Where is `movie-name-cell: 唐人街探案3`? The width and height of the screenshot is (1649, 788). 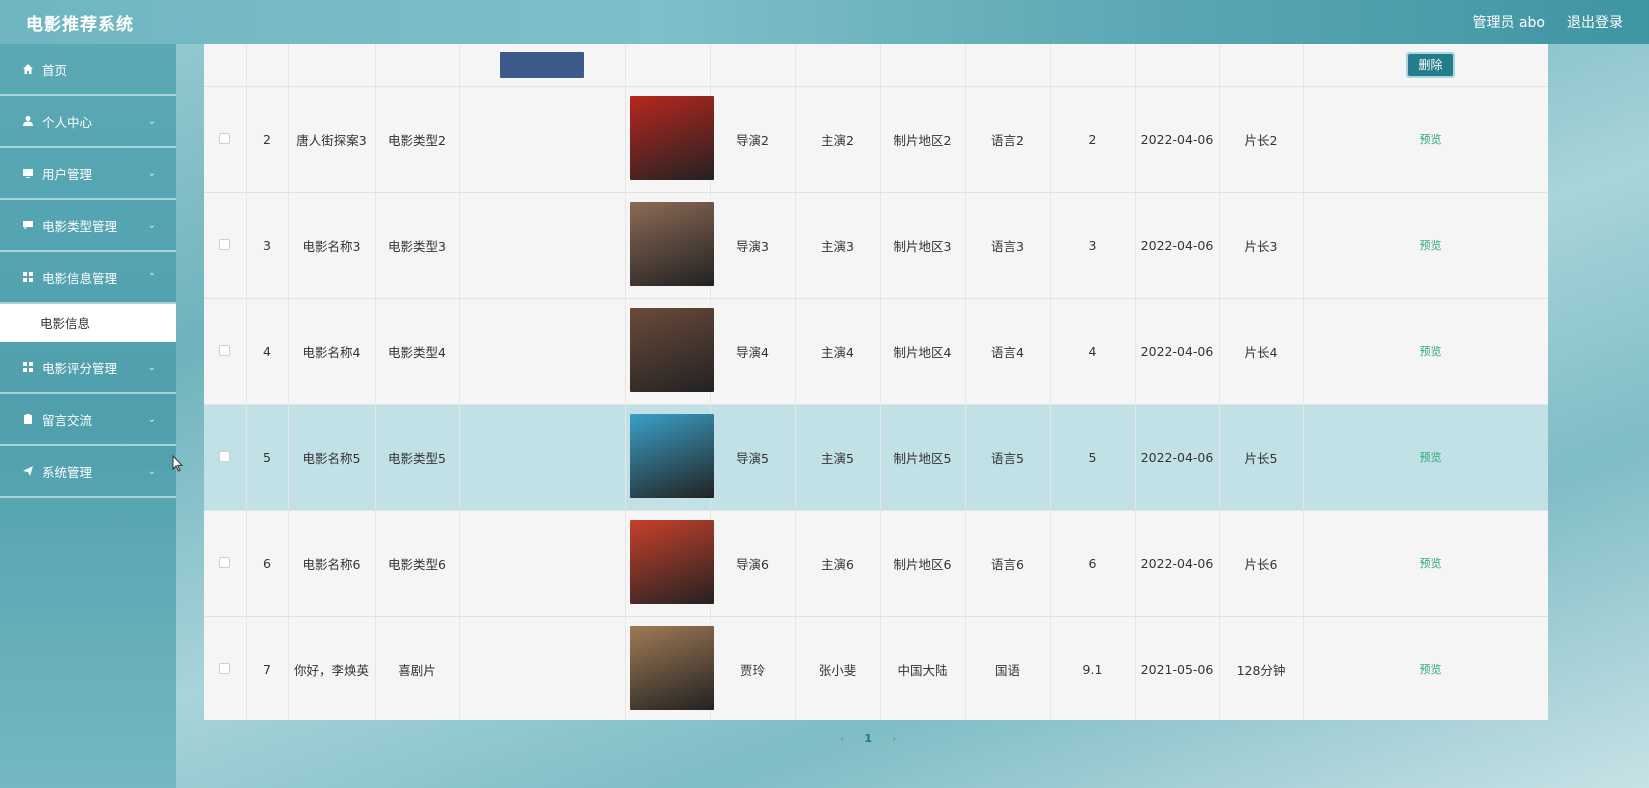 movie-name-cell: 唐人街探案3 is located at coordinates (332, 139).